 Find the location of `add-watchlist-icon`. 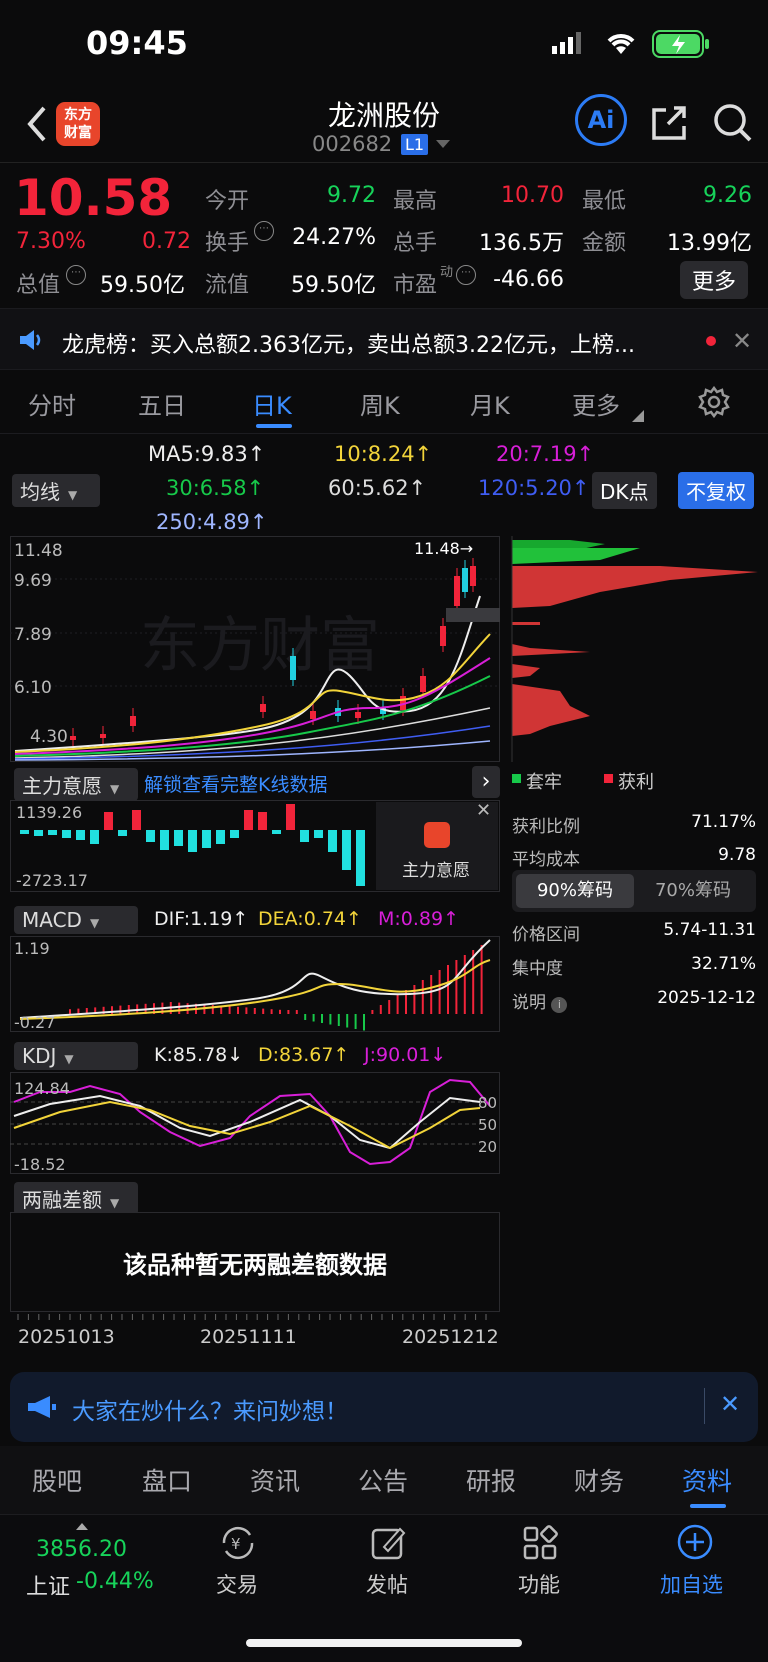

add-watchlist-icon is located at coordinates (695, 1544).